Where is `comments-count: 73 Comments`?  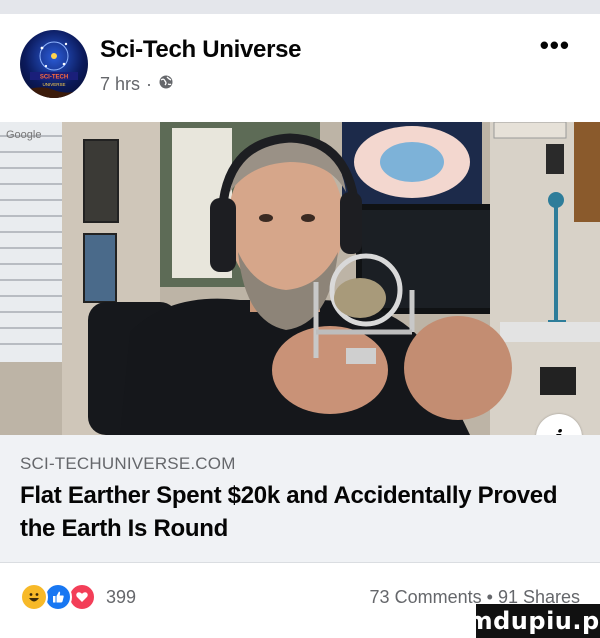 comments-count: 73 Comments is located at coordinates (426, 597).